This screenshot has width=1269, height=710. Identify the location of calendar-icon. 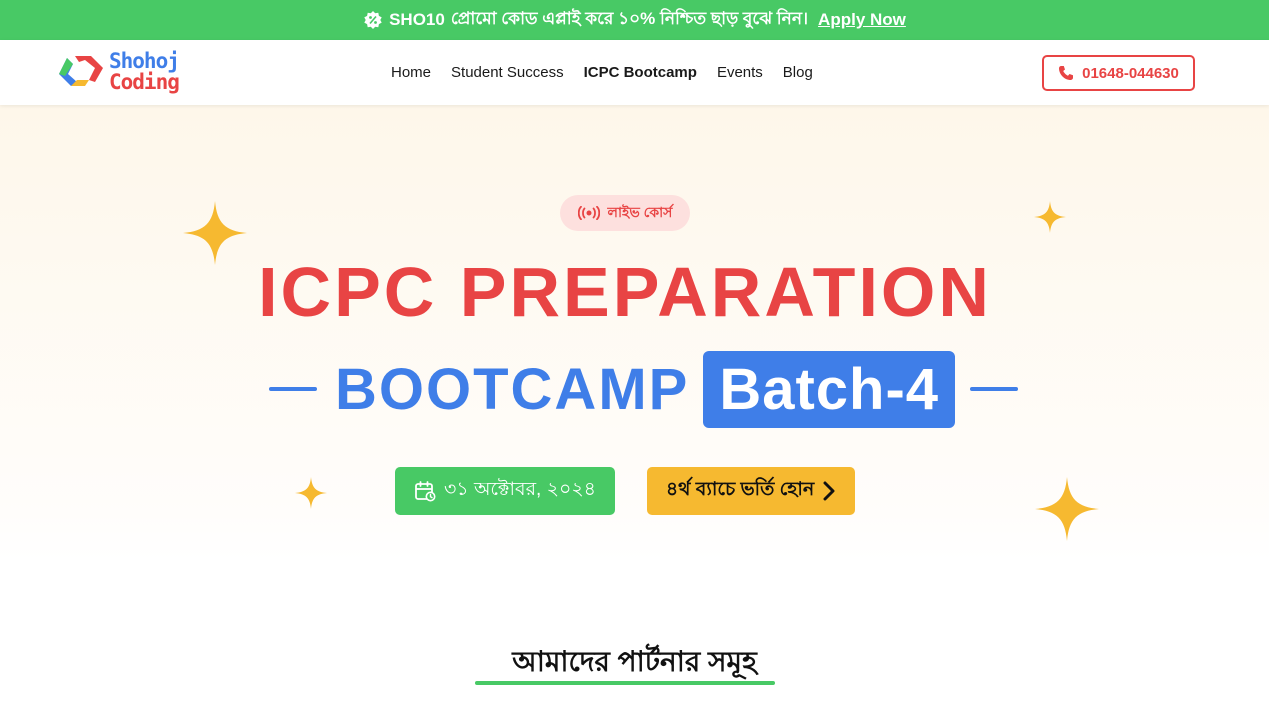
(425, 491).